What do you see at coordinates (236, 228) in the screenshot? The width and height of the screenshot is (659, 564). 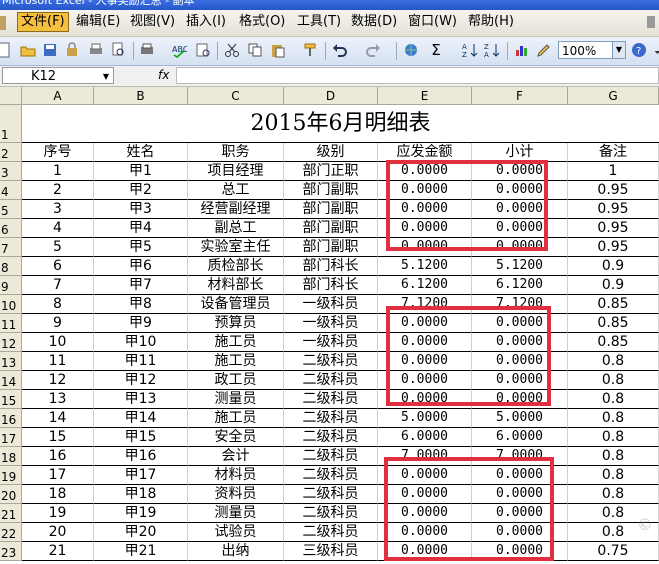 I see `table-cell: 副总工` at bounding box center [236, 228].